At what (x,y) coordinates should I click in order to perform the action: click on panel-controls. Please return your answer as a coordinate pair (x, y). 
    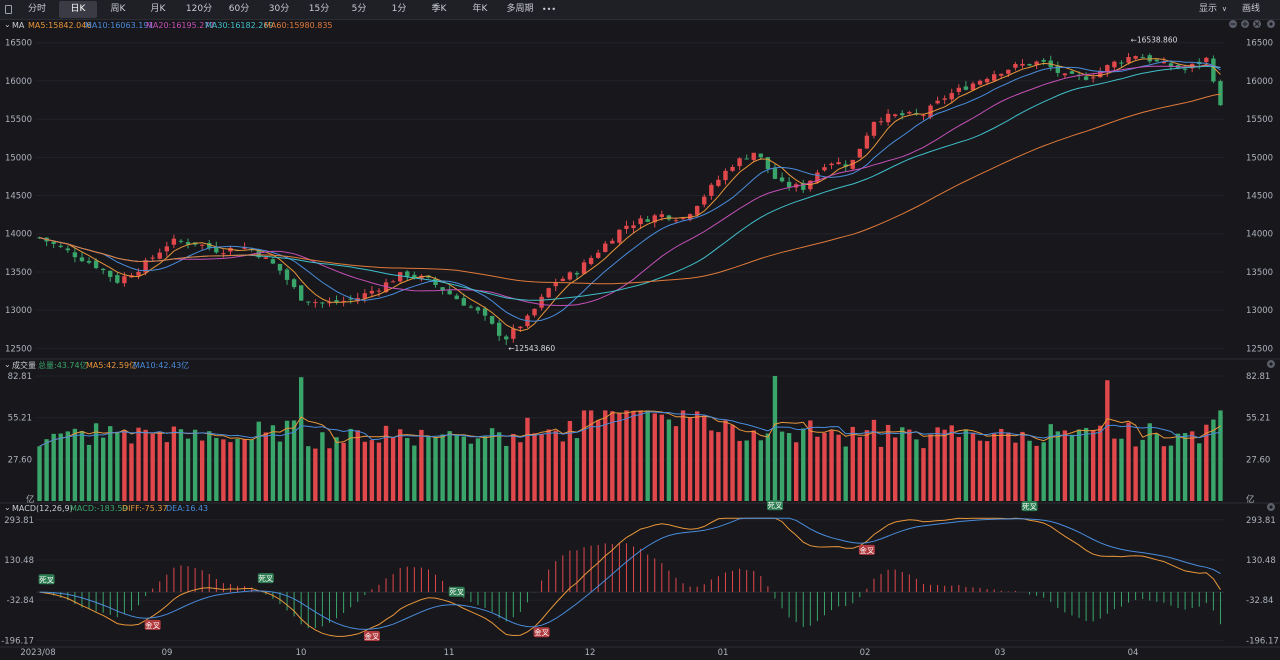
    Looking at the image, I should click on (1252, 265).